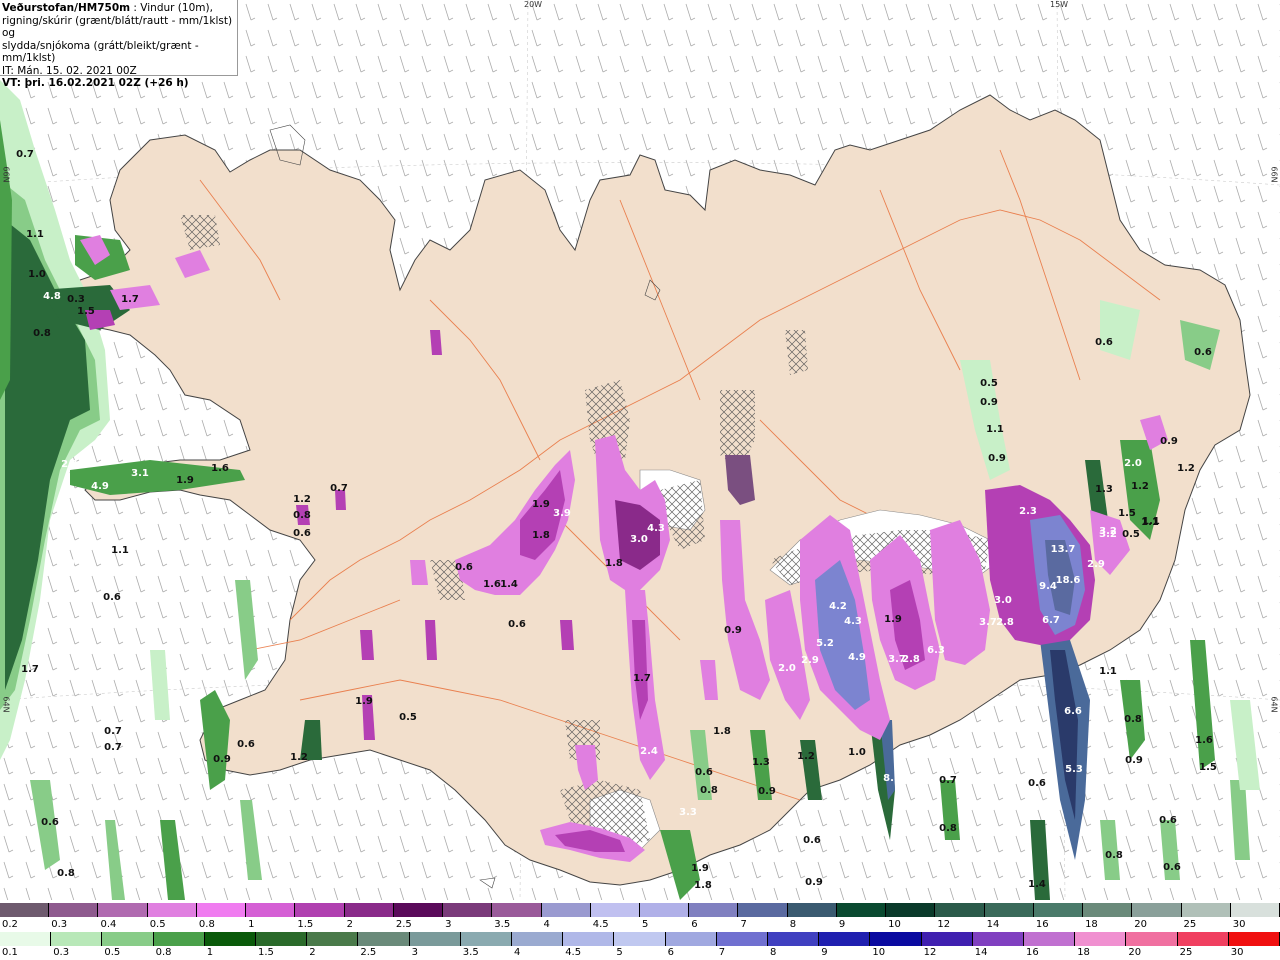 The height and width of the screenshot is (960, 1280). Describe the element at coordinates (1190, 924) in the screenshot. I see `legend_top-legend-label: 25` at that location.